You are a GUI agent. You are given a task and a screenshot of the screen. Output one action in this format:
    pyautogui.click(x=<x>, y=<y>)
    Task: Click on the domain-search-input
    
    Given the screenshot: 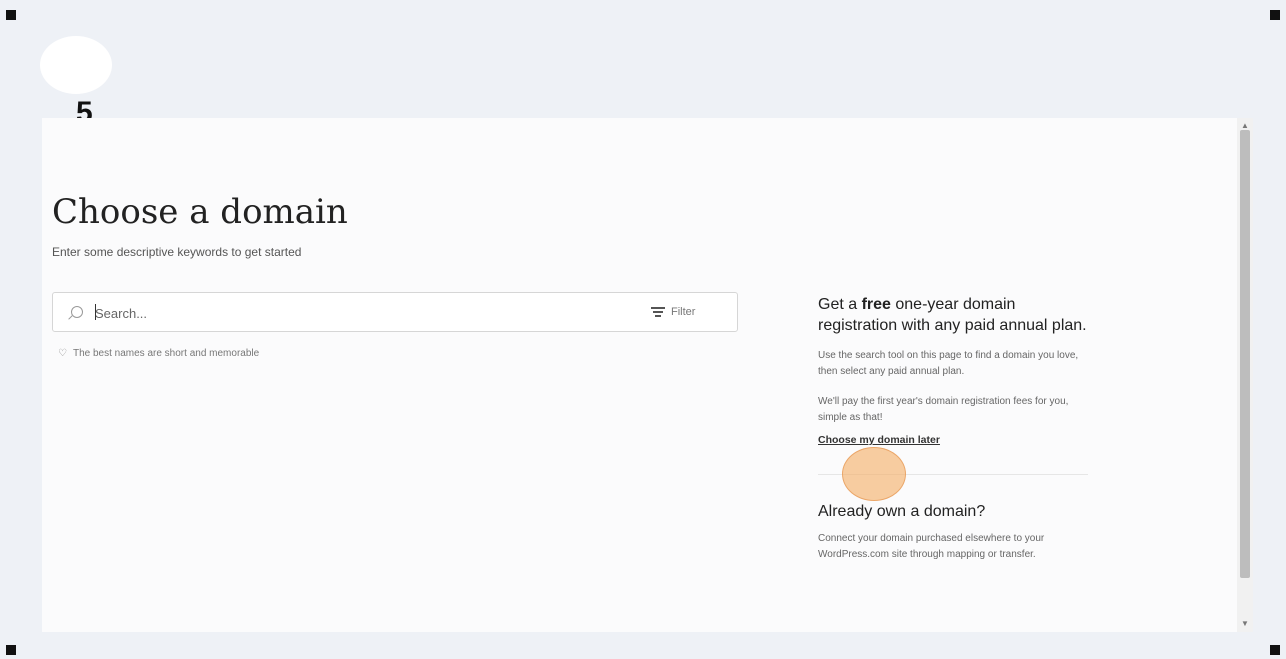 What is the action you would take?
    pyautogui.click(x=355, y=313)
    